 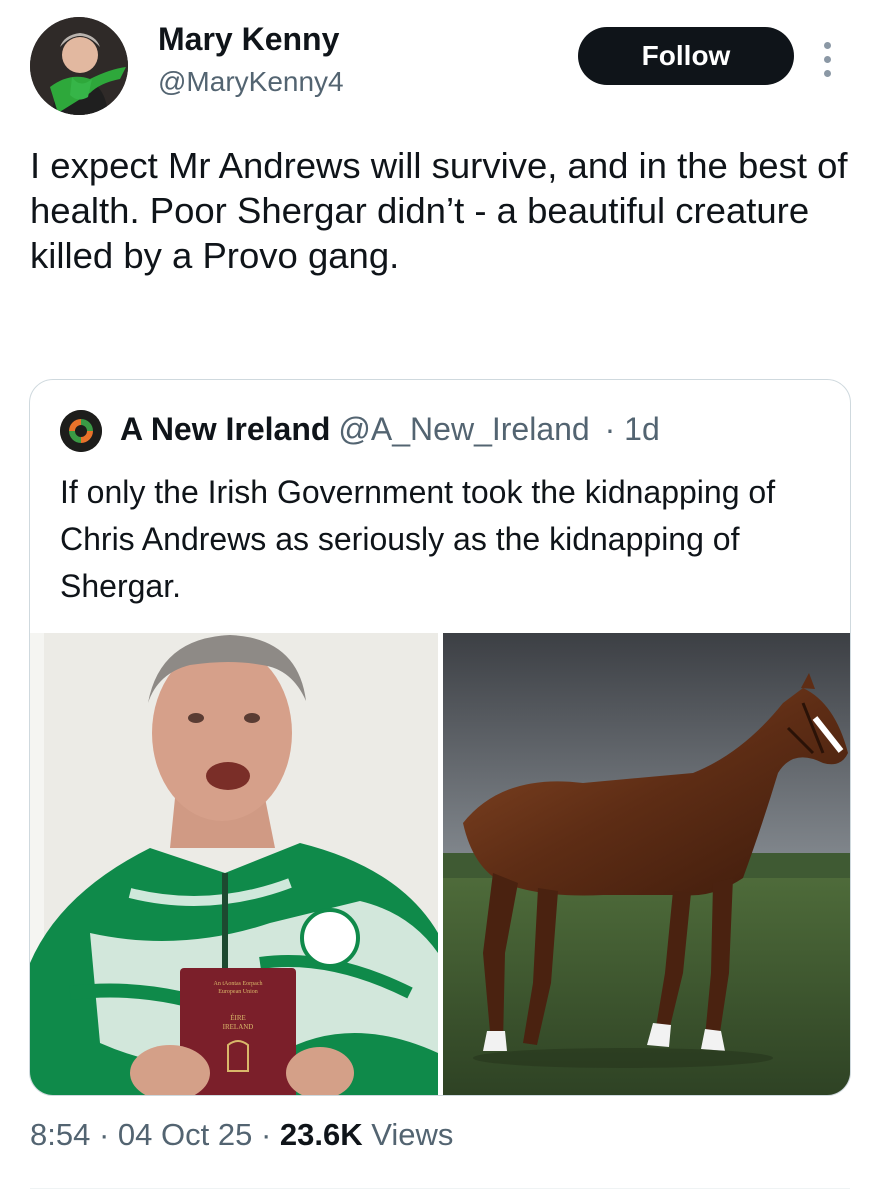 I want to click on author-name: Mary Kenny, so click(x=248, y=39).